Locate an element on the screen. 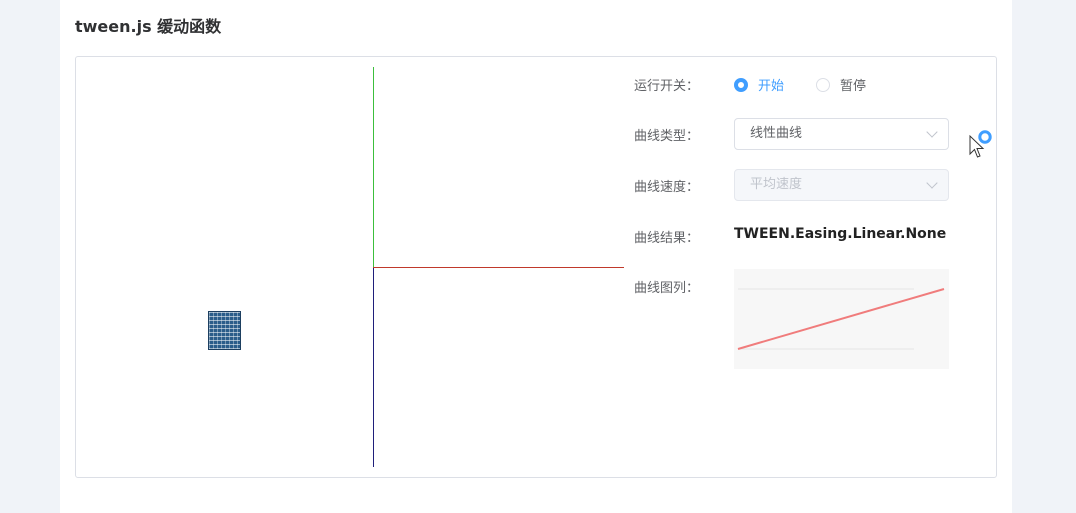 Image resolution: width=1076 pixels, height=513 pixels. curve-type-value: 线性曲线 is located at coordinates (776, 133).